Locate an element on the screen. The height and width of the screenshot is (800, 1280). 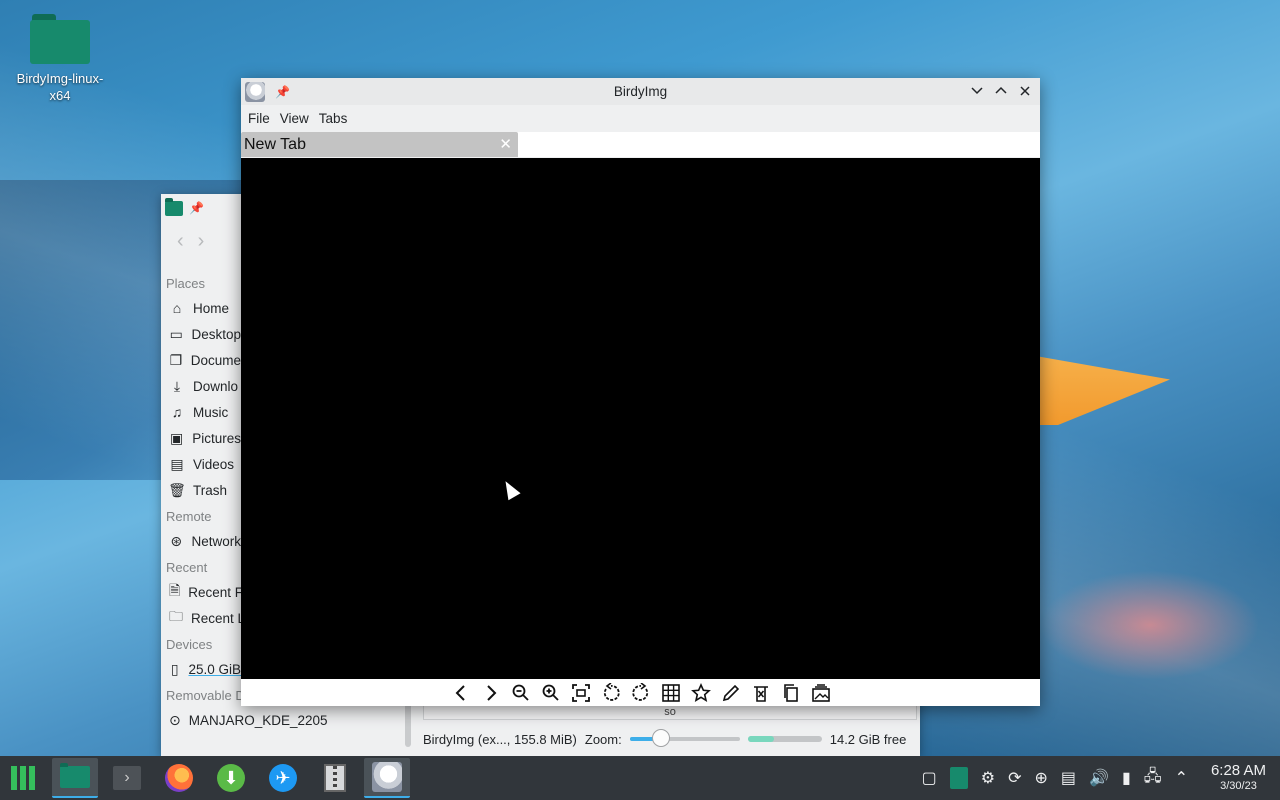
pictures-icon: ▣ is located at coordinates (176, 437).